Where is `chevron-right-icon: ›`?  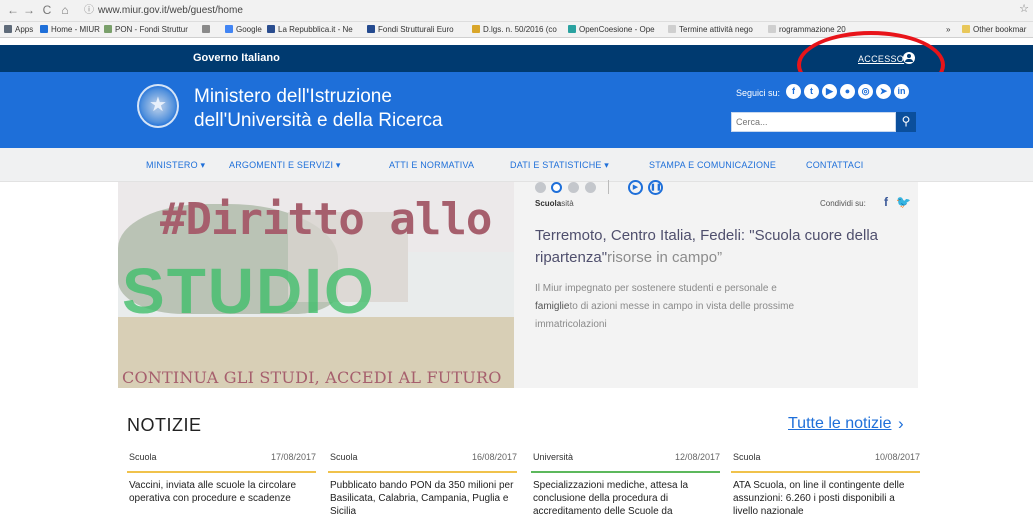 chevron-right-icon: › is located at coordinates (901, 424).